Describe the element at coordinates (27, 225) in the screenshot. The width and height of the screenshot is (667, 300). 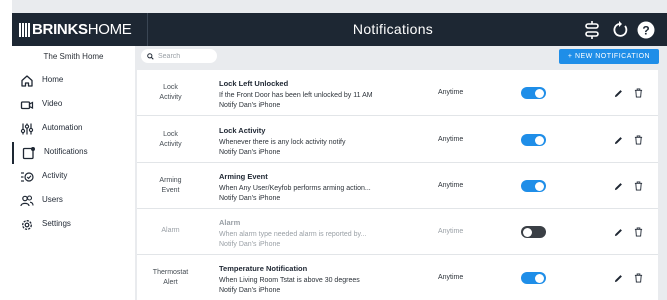
I see `settings-gear-icon` at that location.